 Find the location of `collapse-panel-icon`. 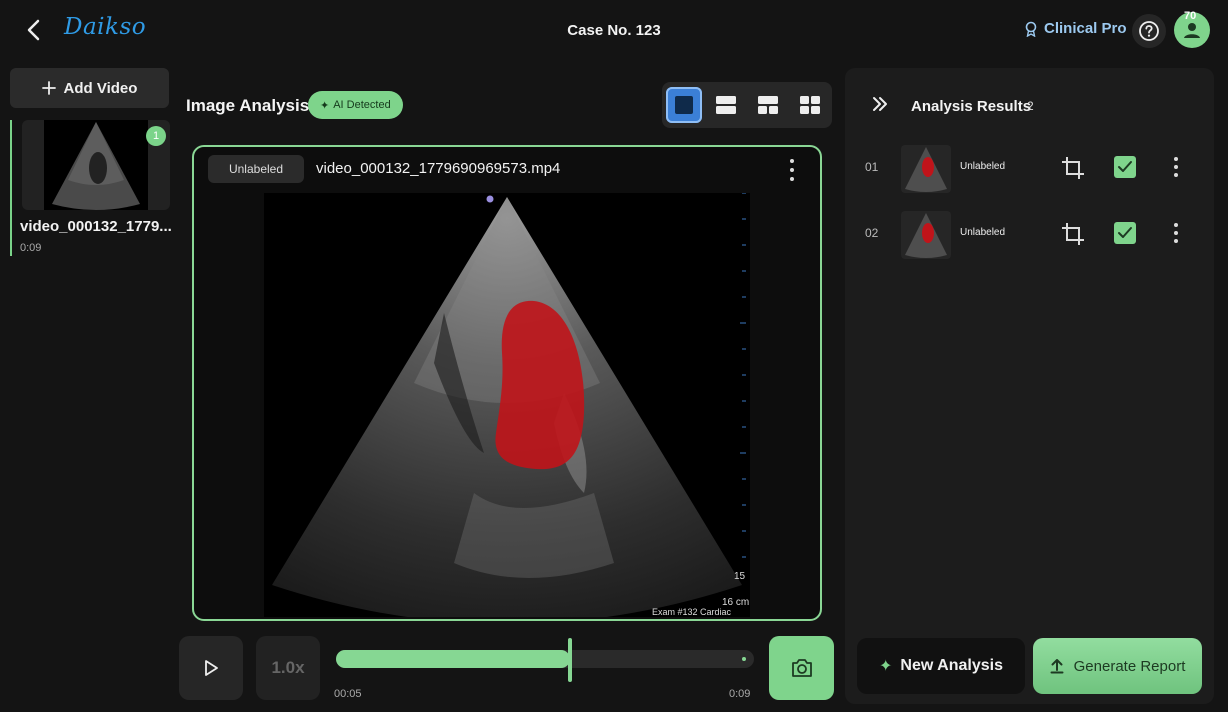

collapse-panel-icon is located at coordinates (880, 106).